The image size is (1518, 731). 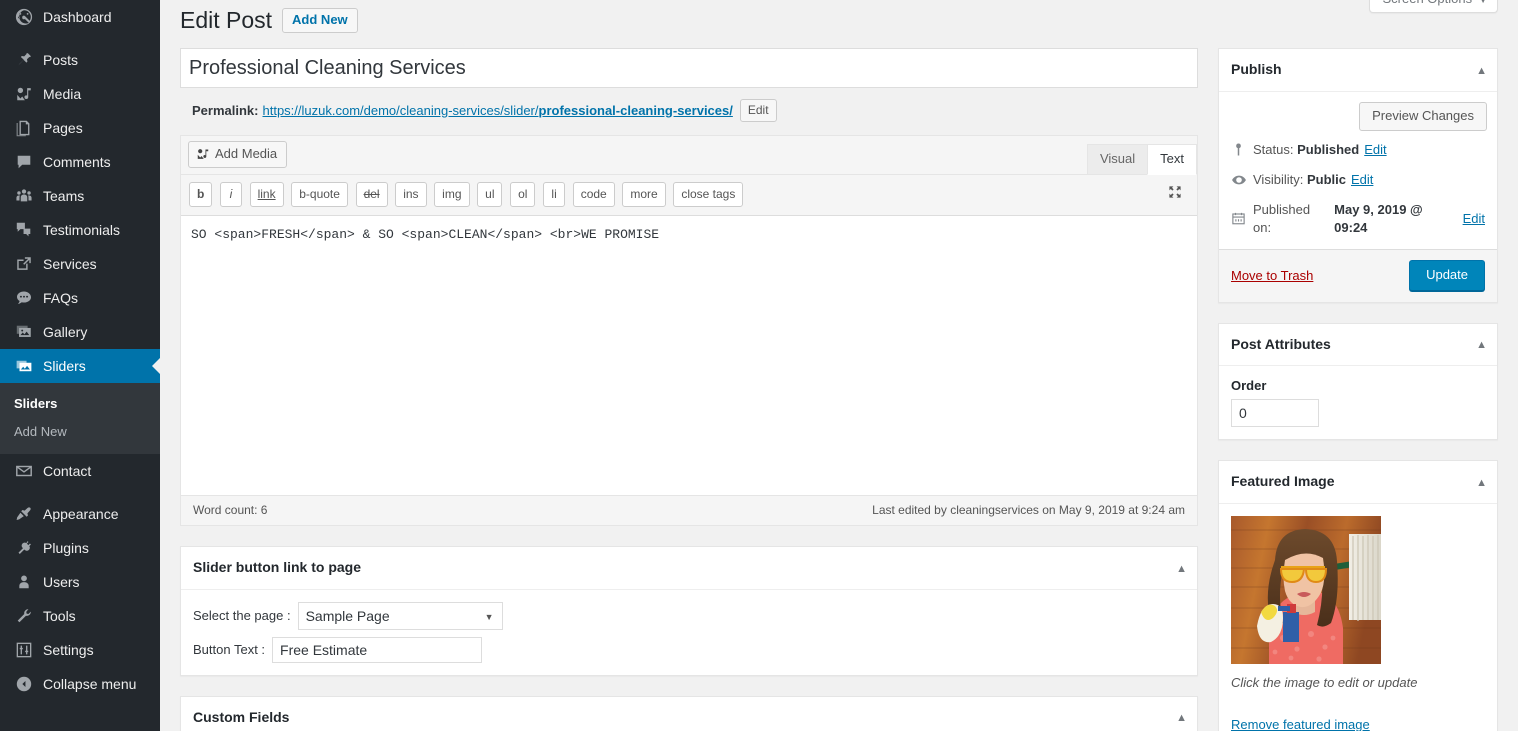 I want to click on status-label: Status:, so click(x=1273, y=149).